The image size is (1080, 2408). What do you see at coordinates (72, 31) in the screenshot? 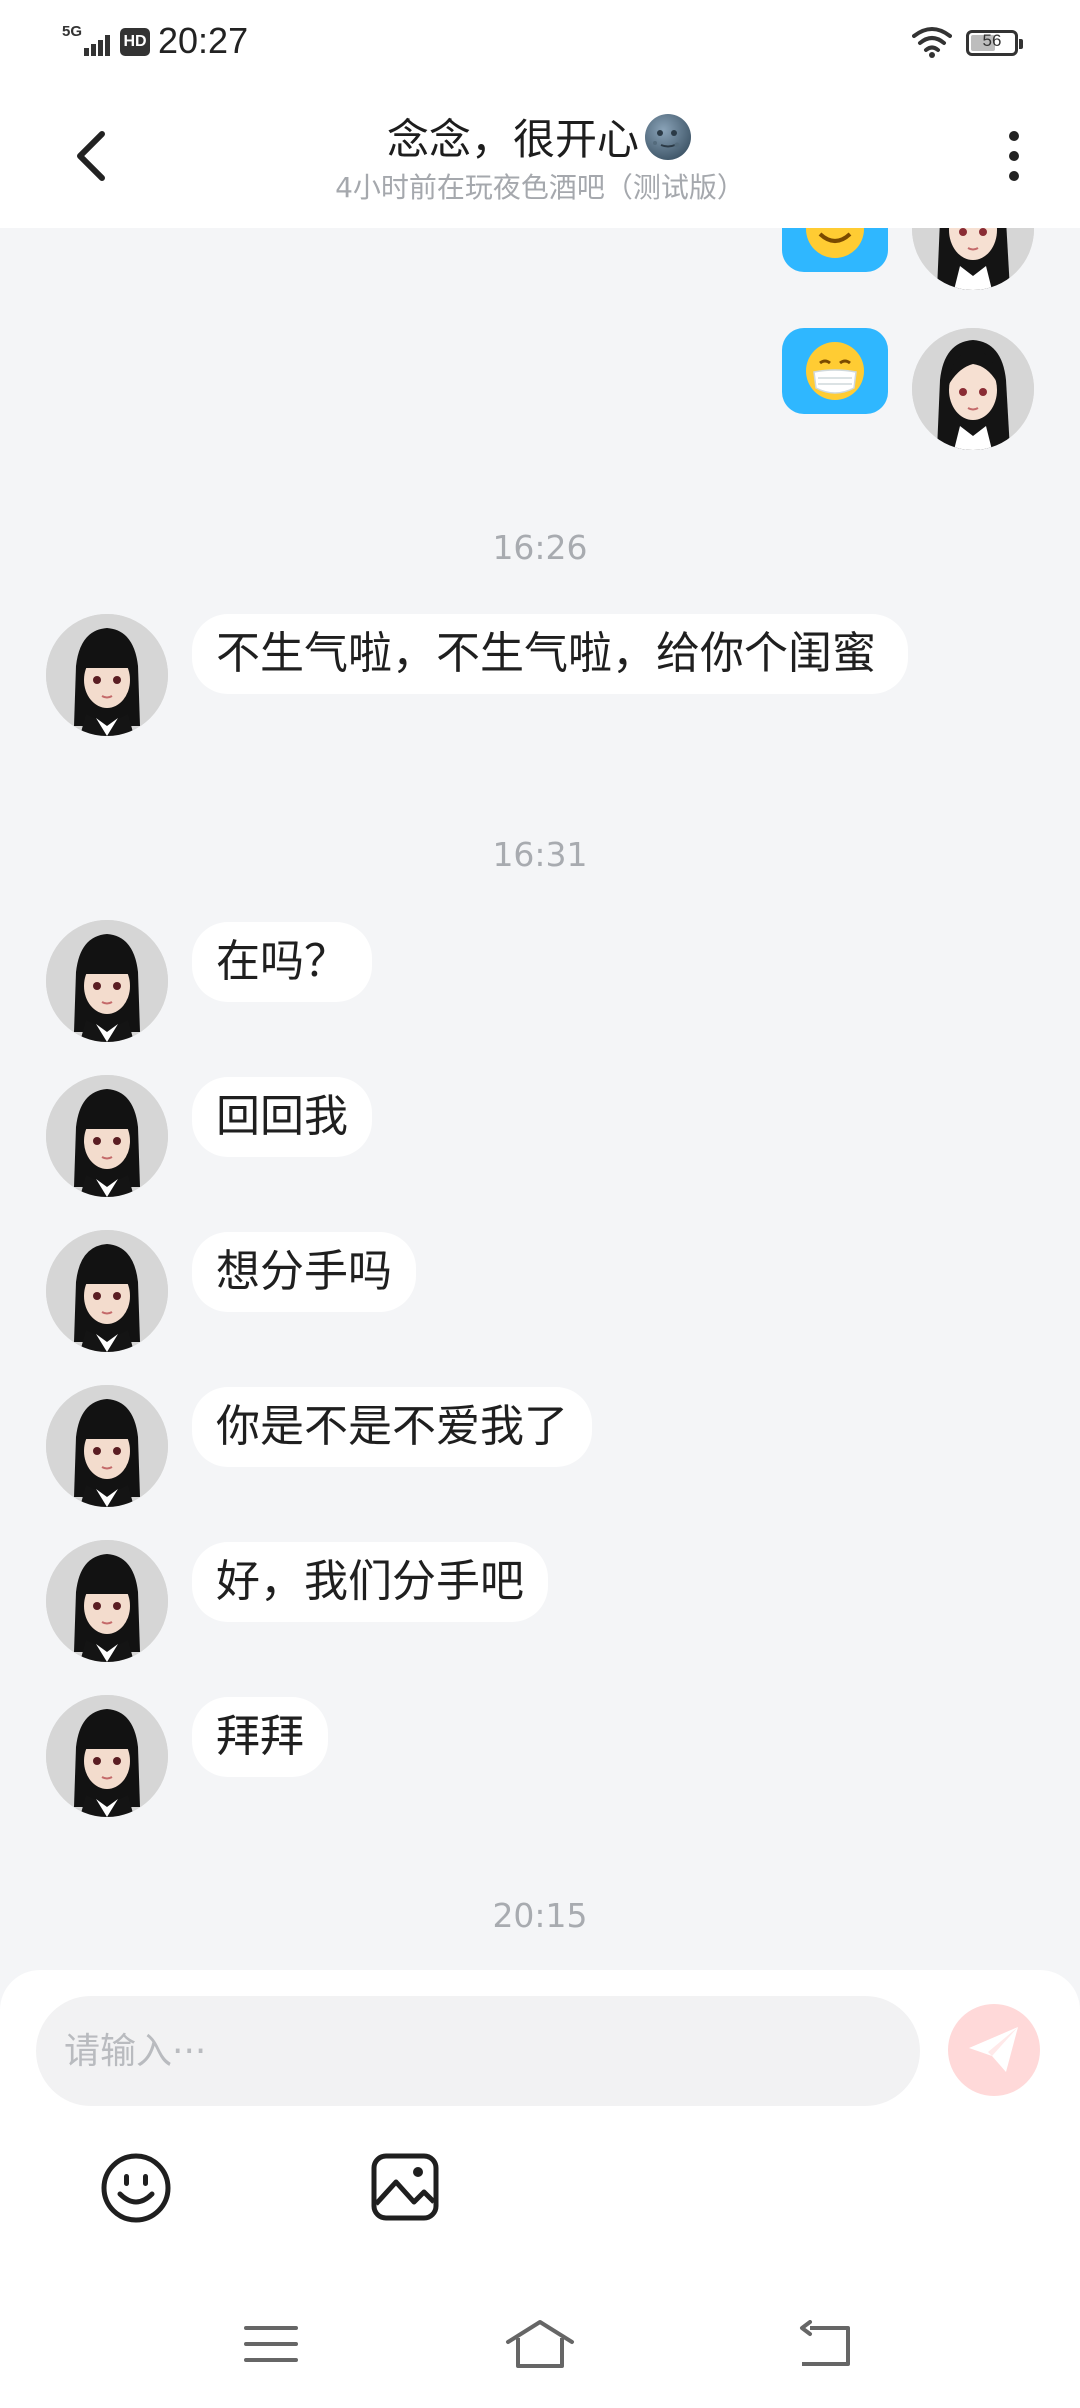
I see `svg-text: 5G` at bounding box center [72, 31].